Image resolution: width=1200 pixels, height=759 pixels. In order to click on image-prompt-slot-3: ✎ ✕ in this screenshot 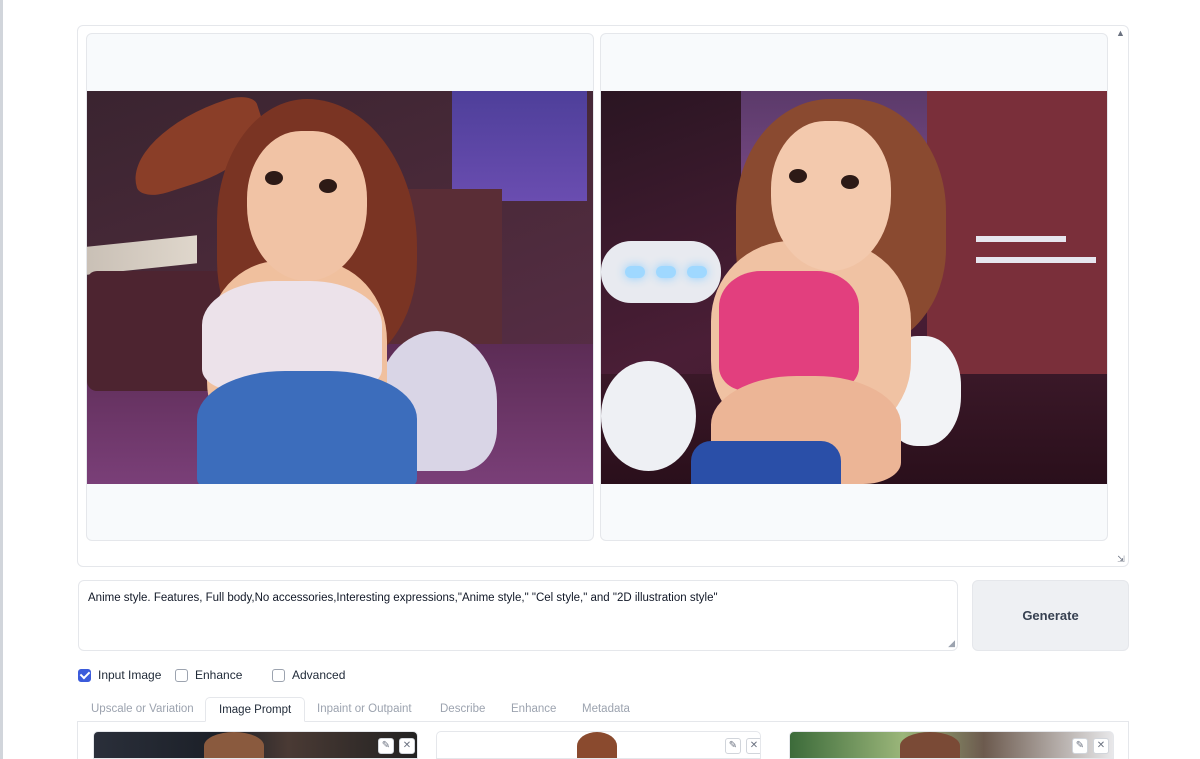, I will do `click(951, 745)`.